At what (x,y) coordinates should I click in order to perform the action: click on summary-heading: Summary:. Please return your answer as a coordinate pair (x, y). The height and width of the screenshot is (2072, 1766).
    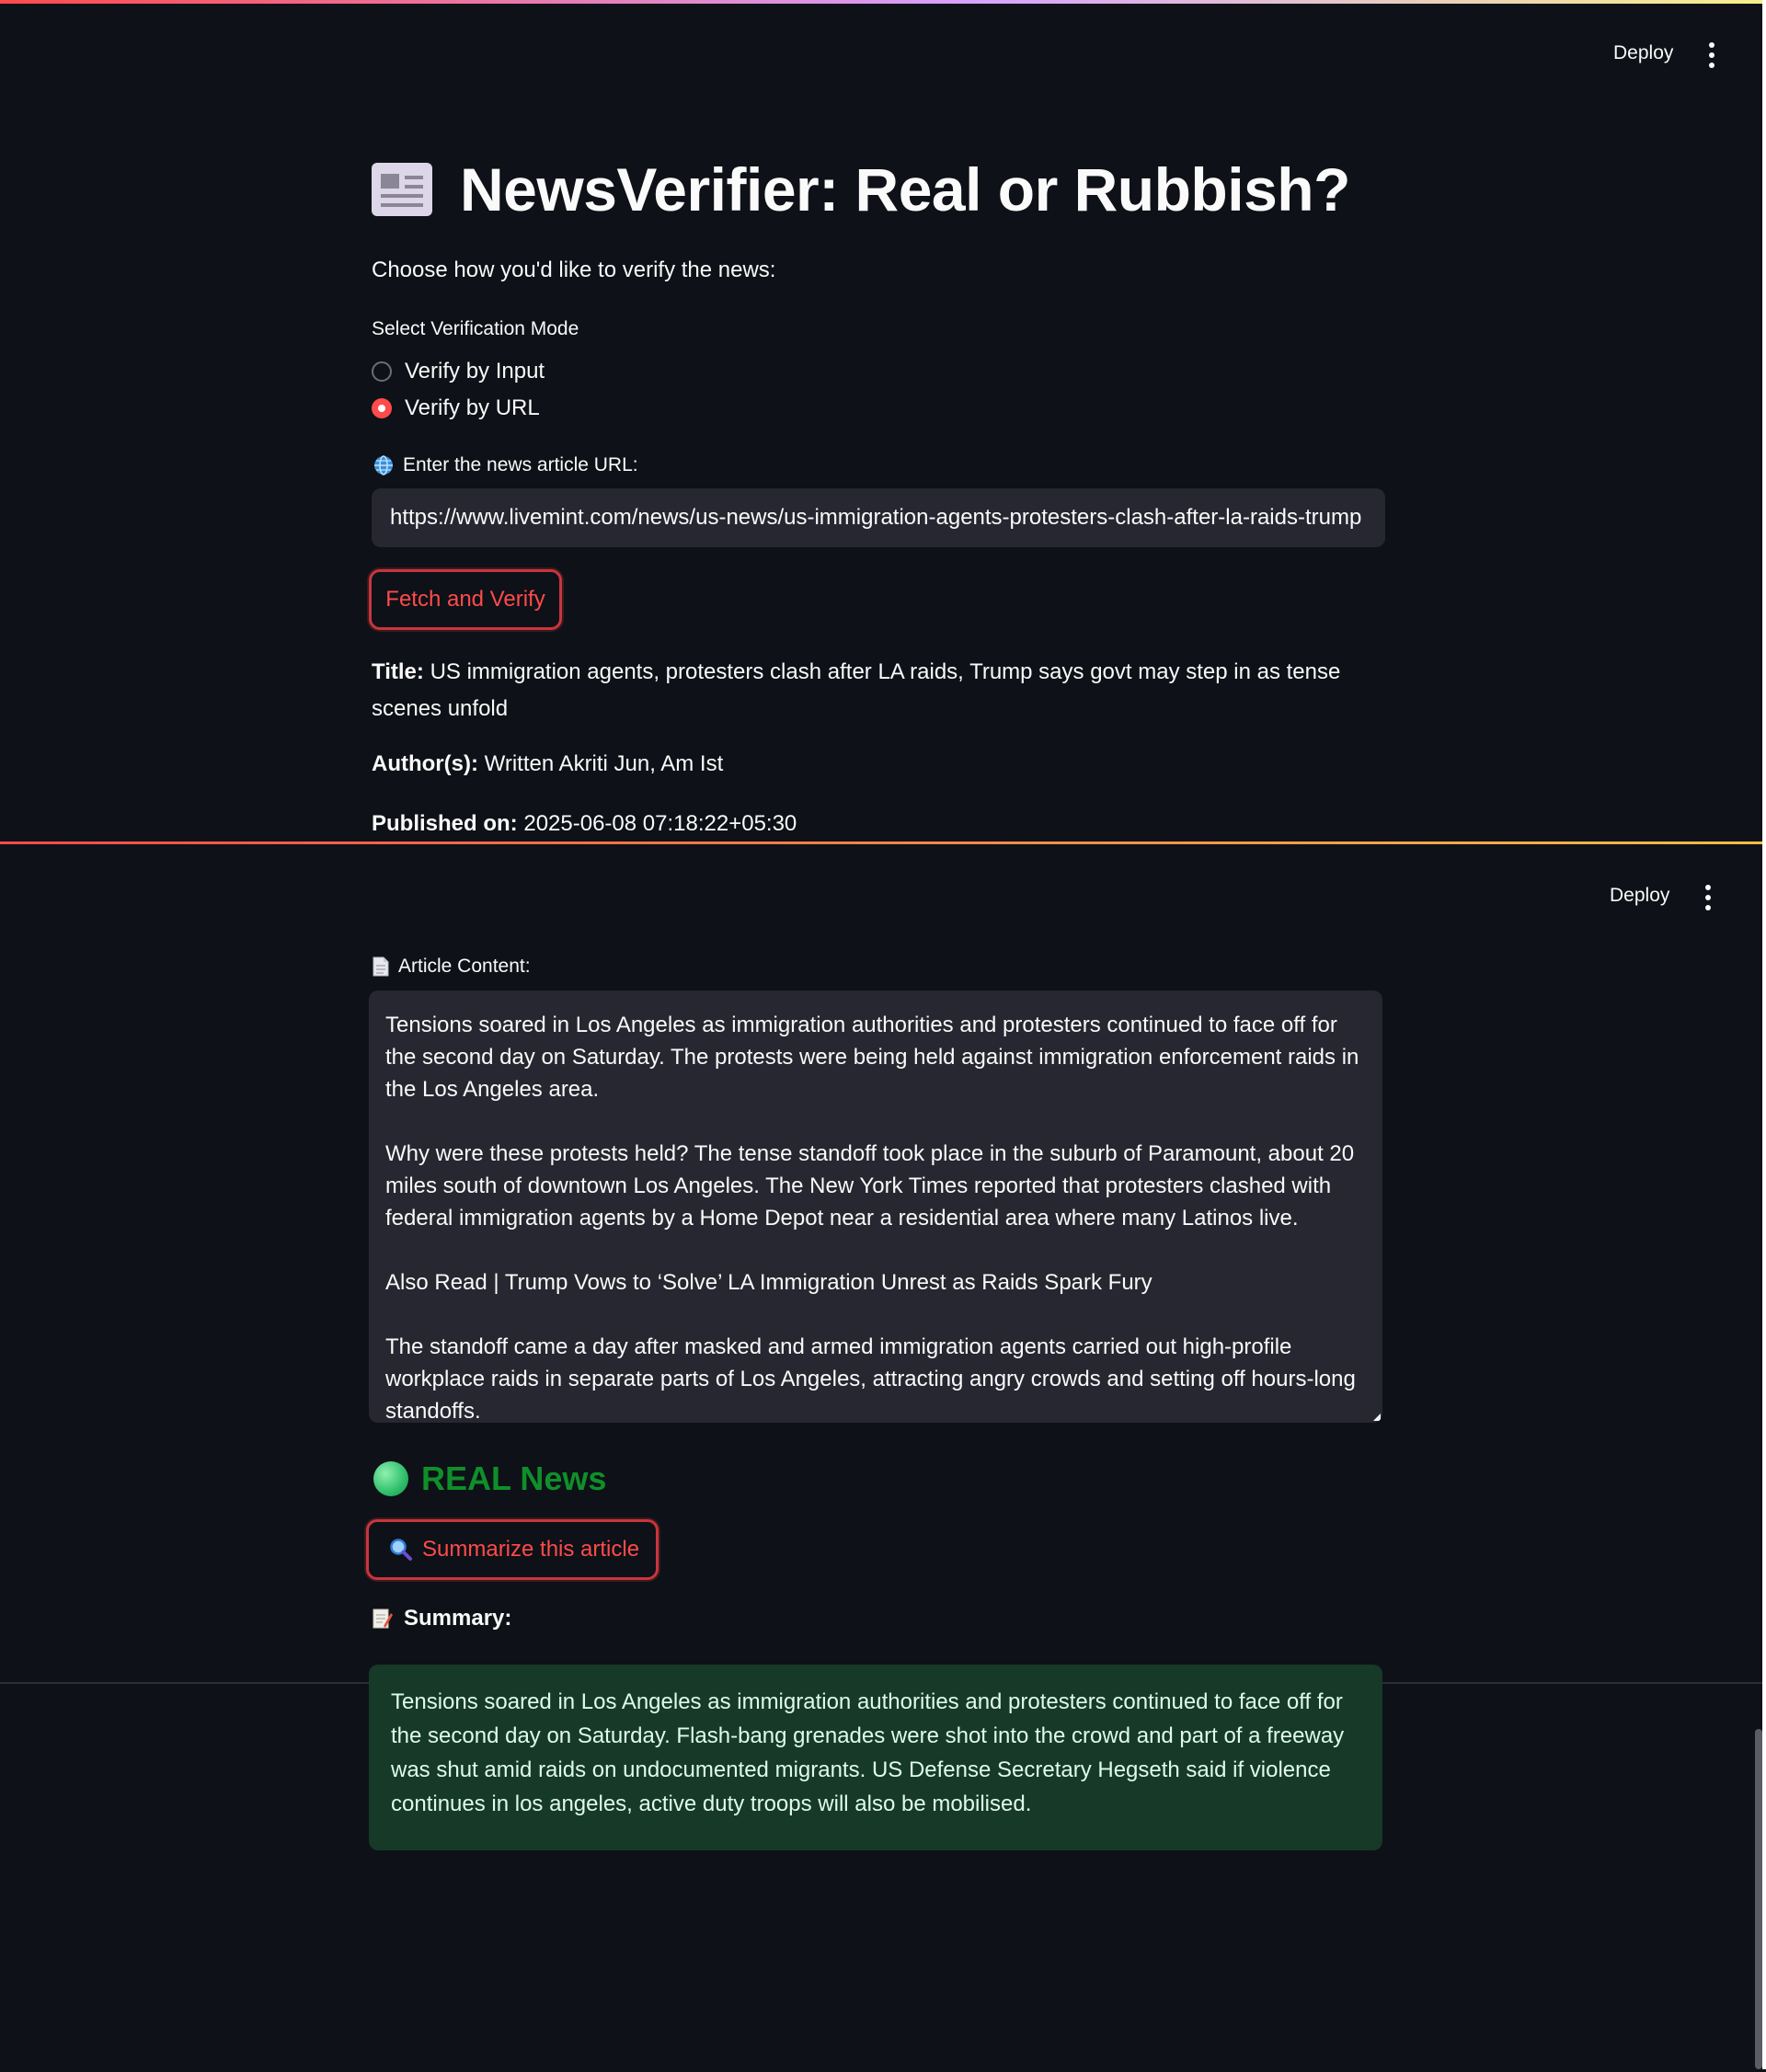
    Looking at the image, I should click on (442, 1618).